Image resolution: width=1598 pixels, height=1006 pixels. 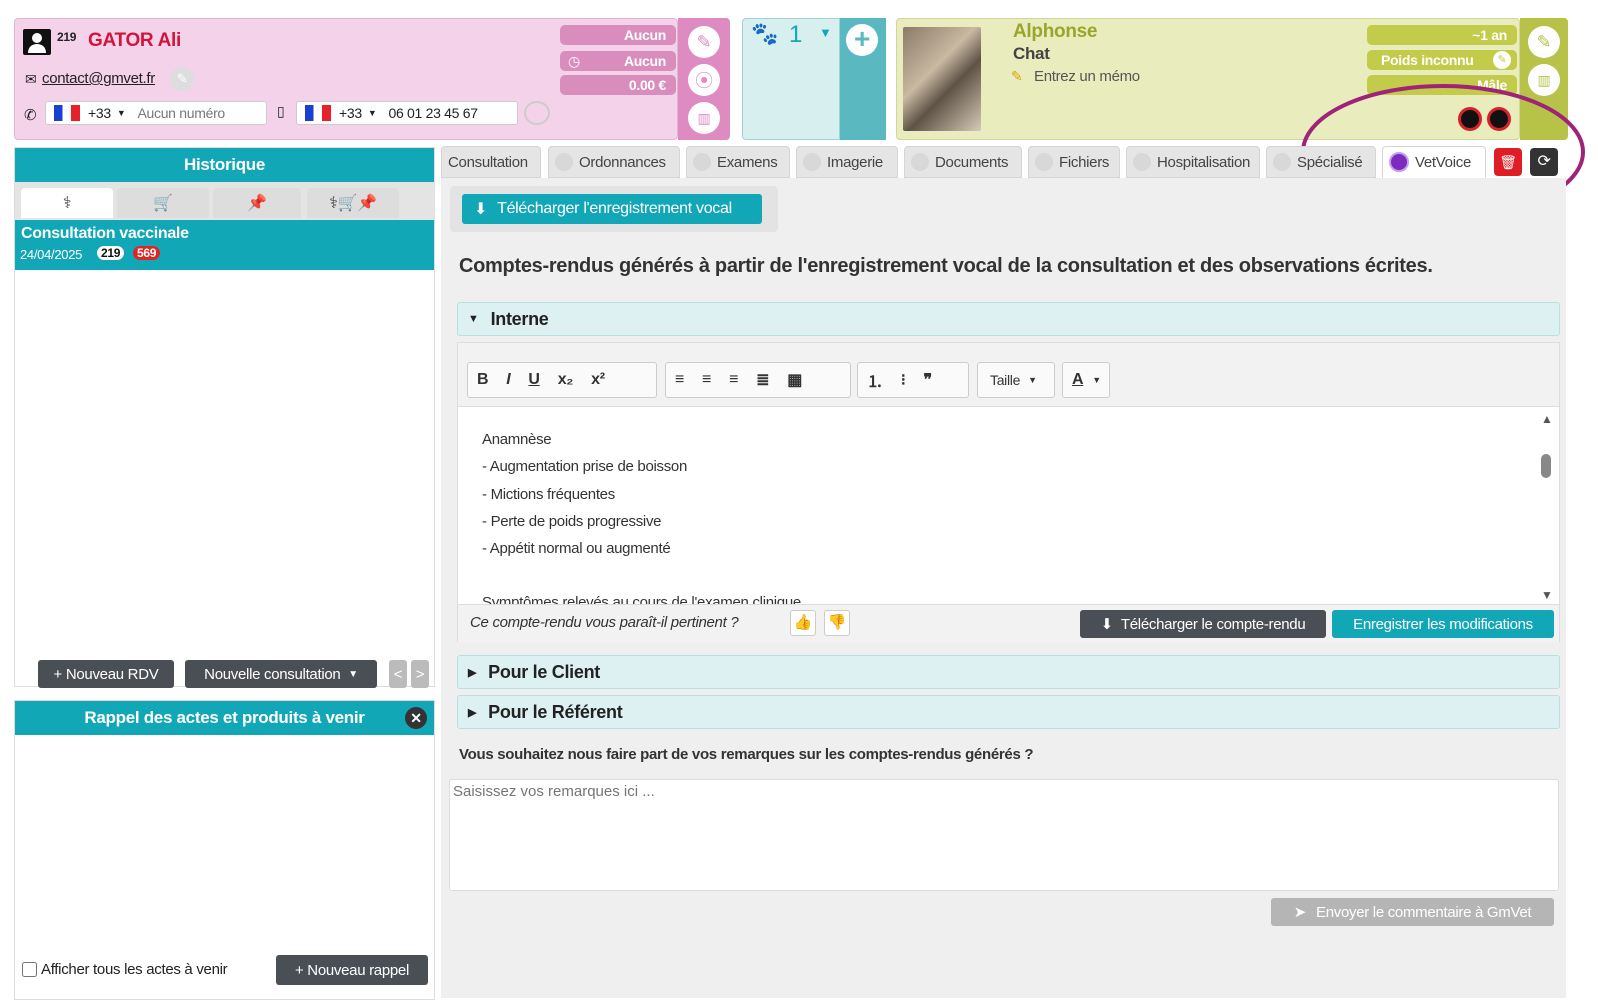 I want to click on edit-owner-button: ✎, so click(x=704, y=42).